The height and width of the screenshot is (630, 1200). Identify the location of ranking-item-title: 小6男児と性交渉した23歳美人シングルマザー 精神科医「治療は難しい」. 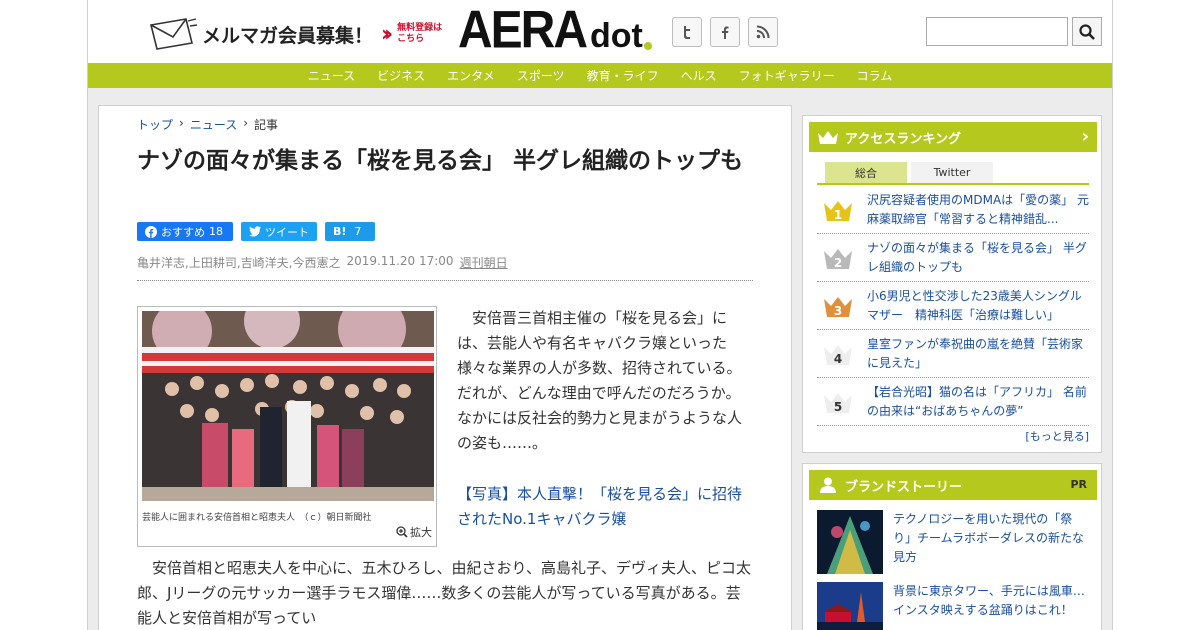
(974, 305).